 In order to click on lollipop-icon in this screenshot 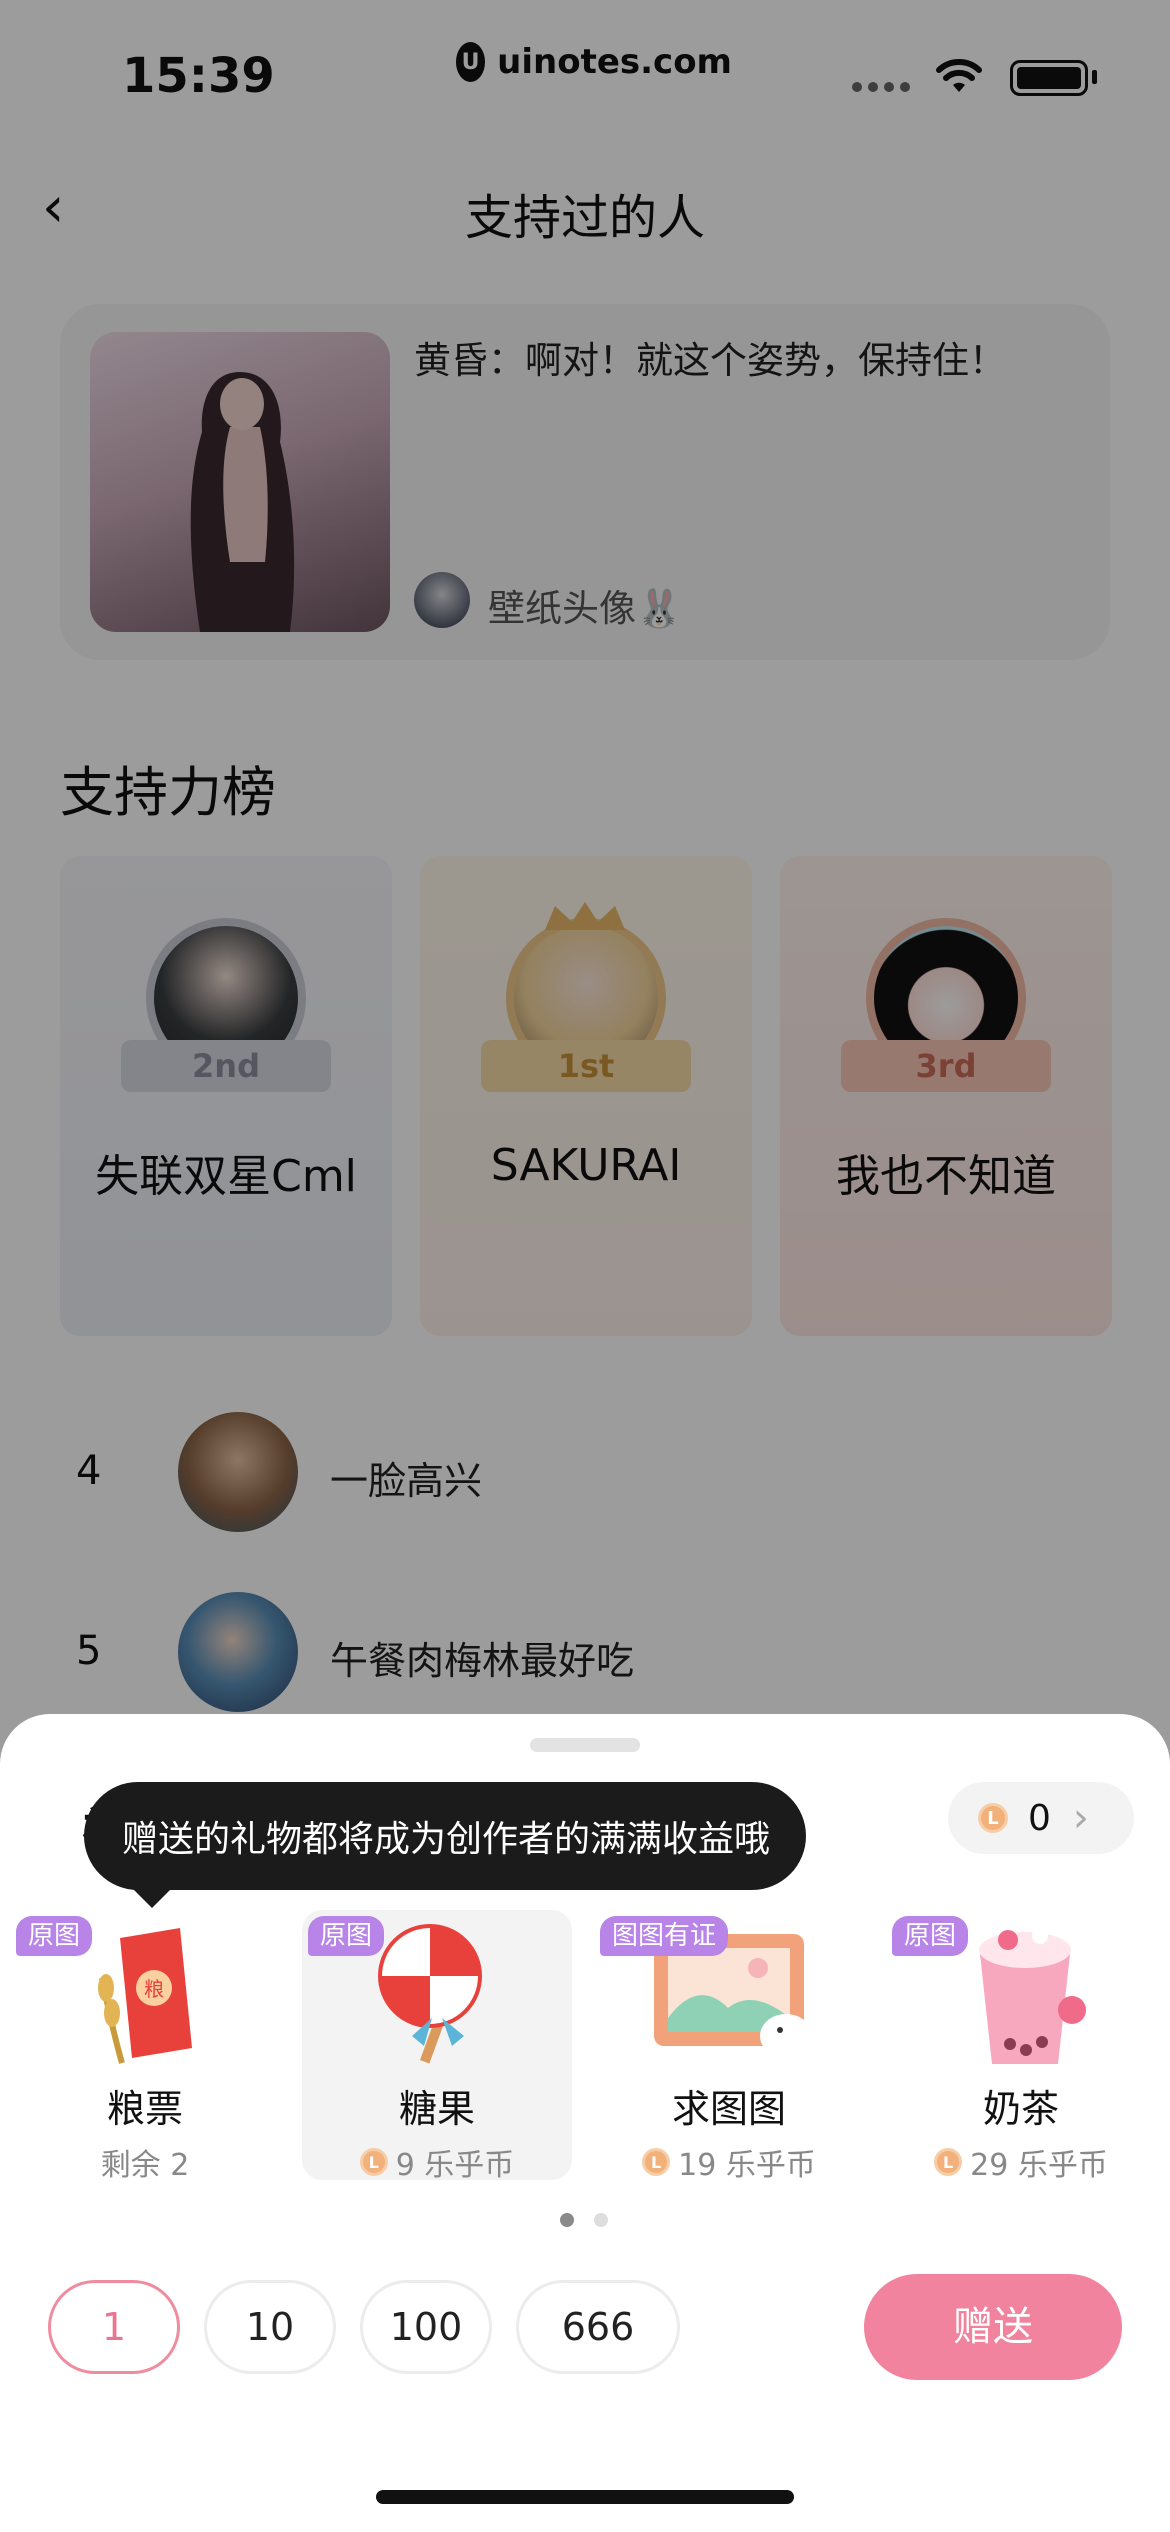, I will do `click(437, 1993)`.